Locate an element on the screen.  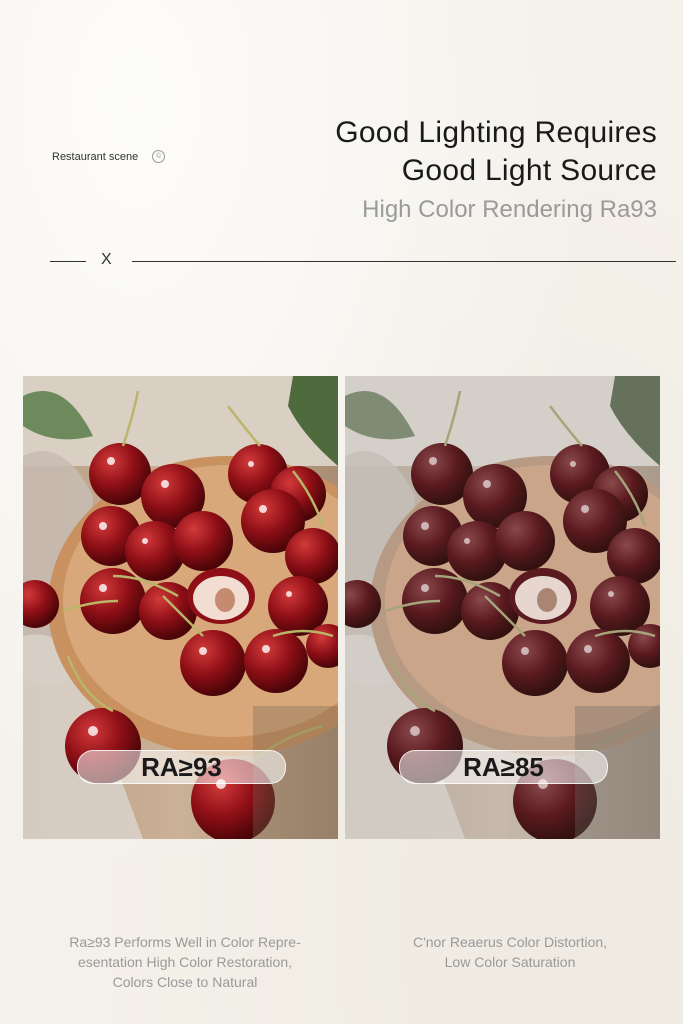
caption-ra93-line: Ra≥93 Performs Well in Color Repre- is located at coordinates (185, 942).